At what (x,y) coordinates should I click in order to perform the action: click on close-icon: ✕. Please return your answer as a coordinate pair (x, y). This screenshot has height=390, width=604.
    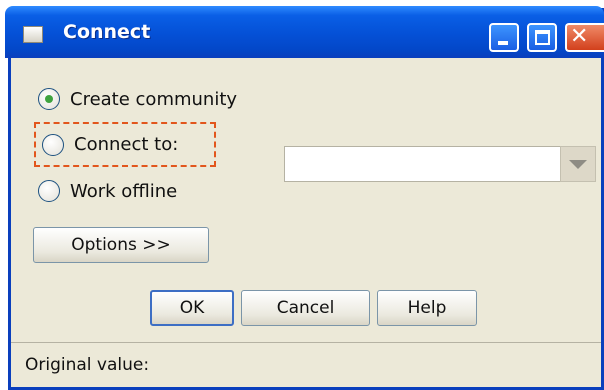
    Looking at the image, I should click on (579, 36).